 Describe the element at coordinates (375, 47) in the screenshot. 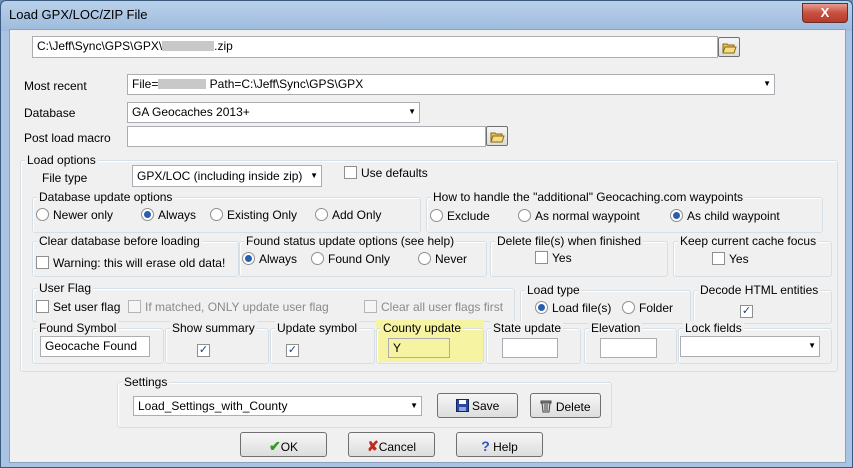

I see `file-path-field: C:\Jeff\Sync\GPS\GPX\ .zip` at that location.